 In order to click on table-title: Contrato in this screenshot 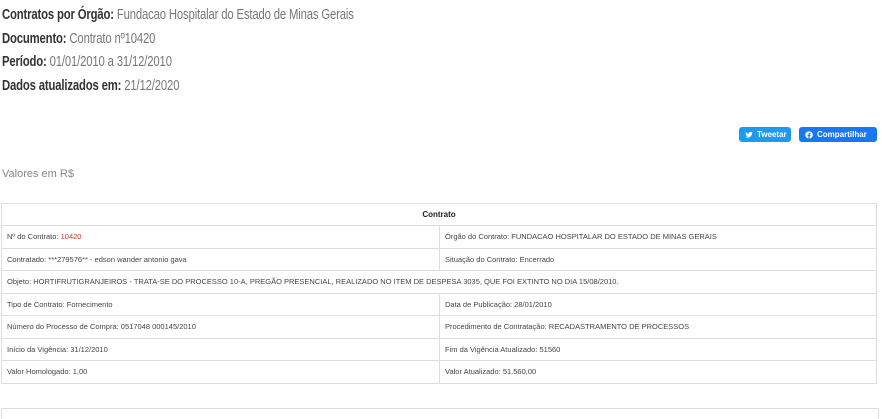, I will do `click(439, 214)`.